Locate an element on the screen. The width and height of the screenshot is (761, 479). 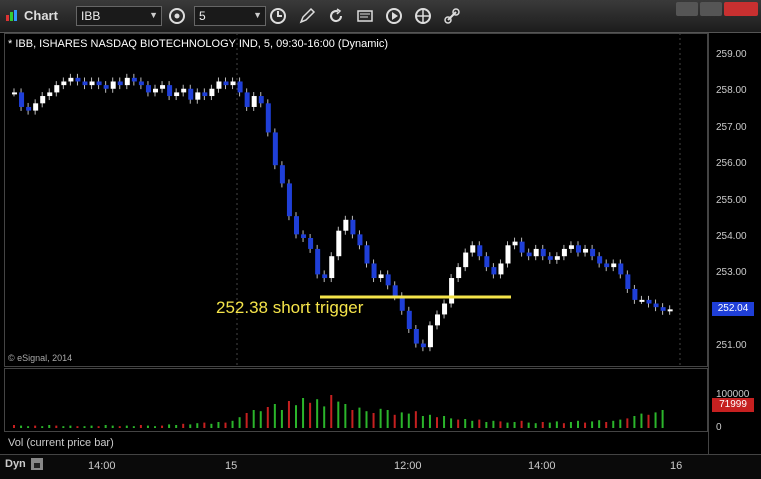
link-icon is located at coordinates (452, 16).